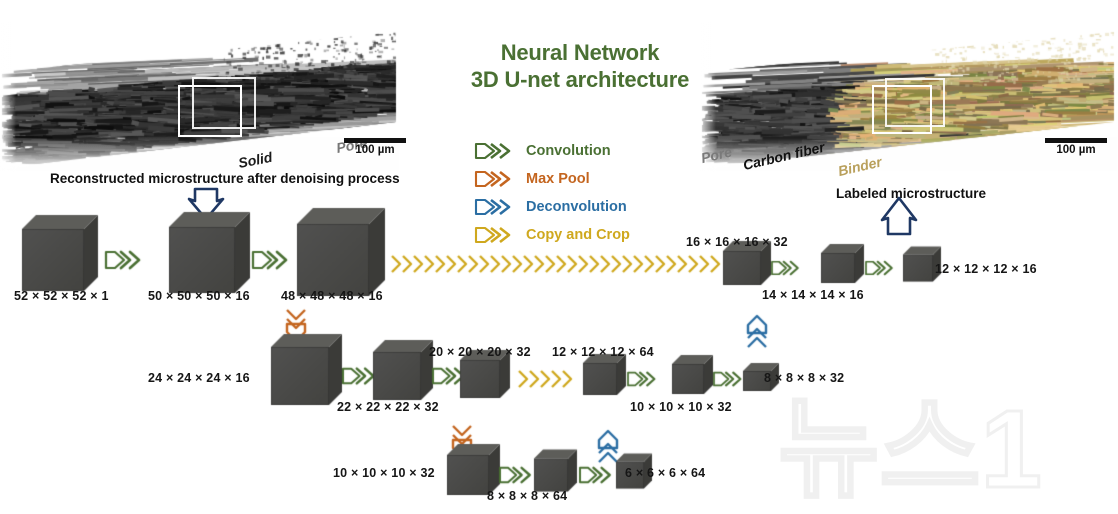  Describe the element at coordinates (388, 407) in the screenshot. I see `dim-row2-1: 22 × 22 × 22 × 32` at that location.